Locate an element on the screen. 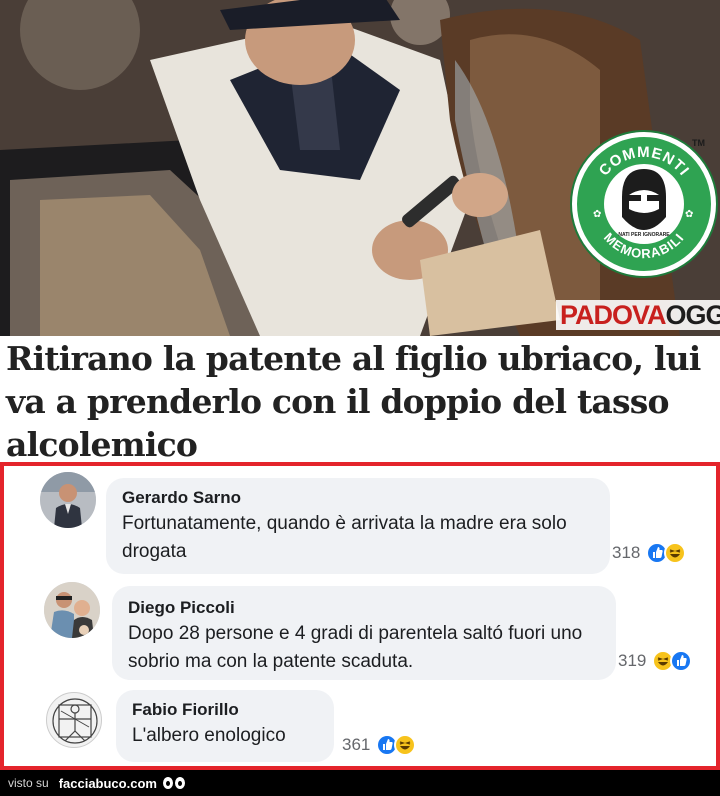 The width and height of the screenshot is (720, 796). sticker-tagline: NATI PER IGNORARE is located at coordinates (644, 235).